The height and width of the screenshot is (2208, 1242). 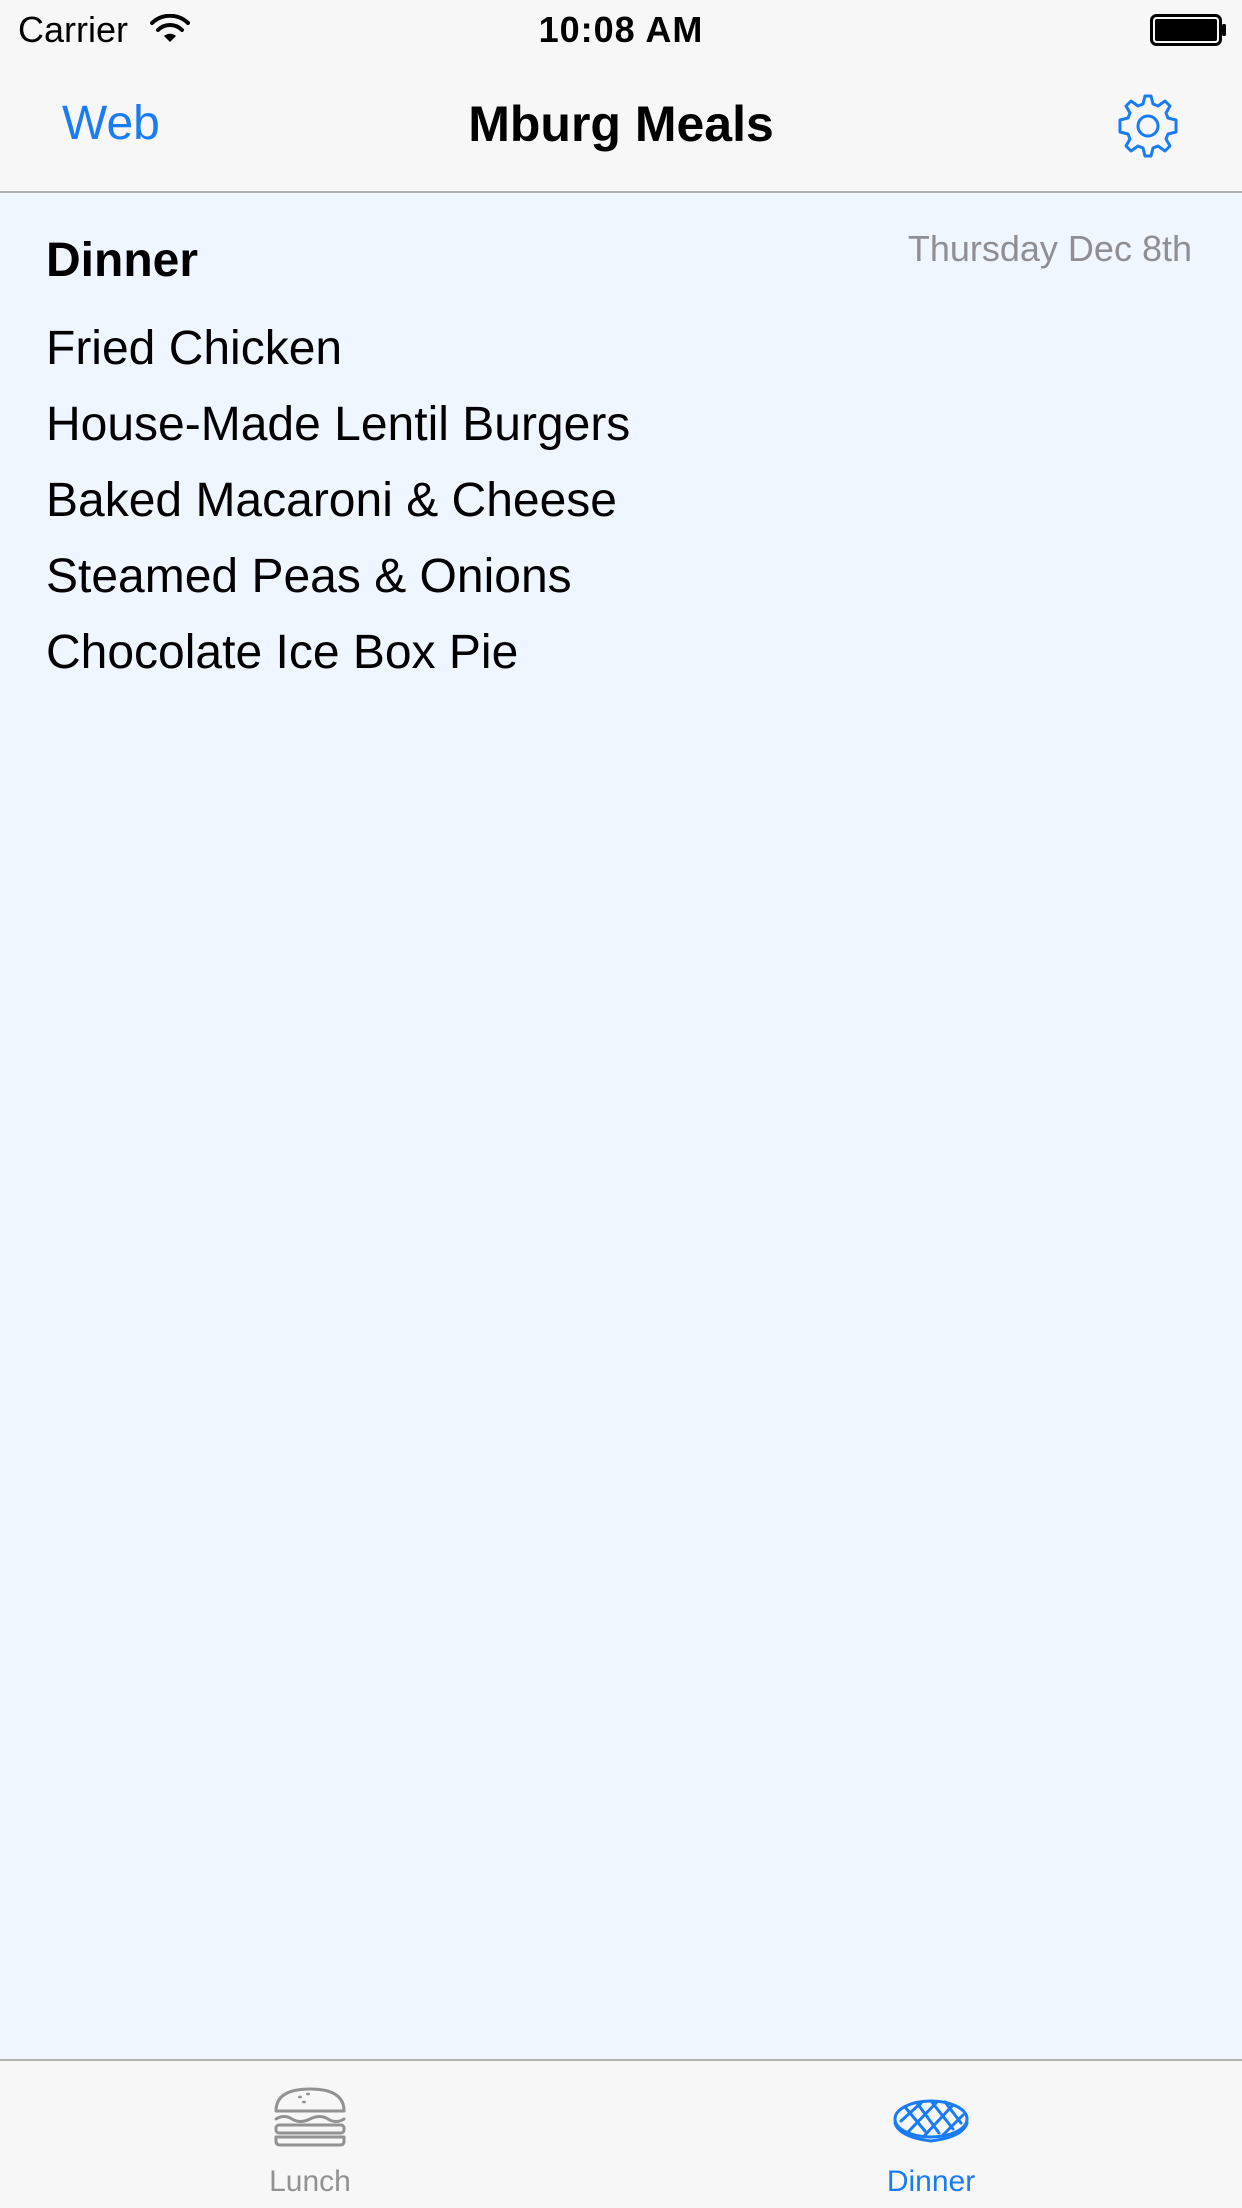 What do you see at coordinates (1148, 126) in the screenshot?
I see `gear-icon` at bounding box center [1148, 126].